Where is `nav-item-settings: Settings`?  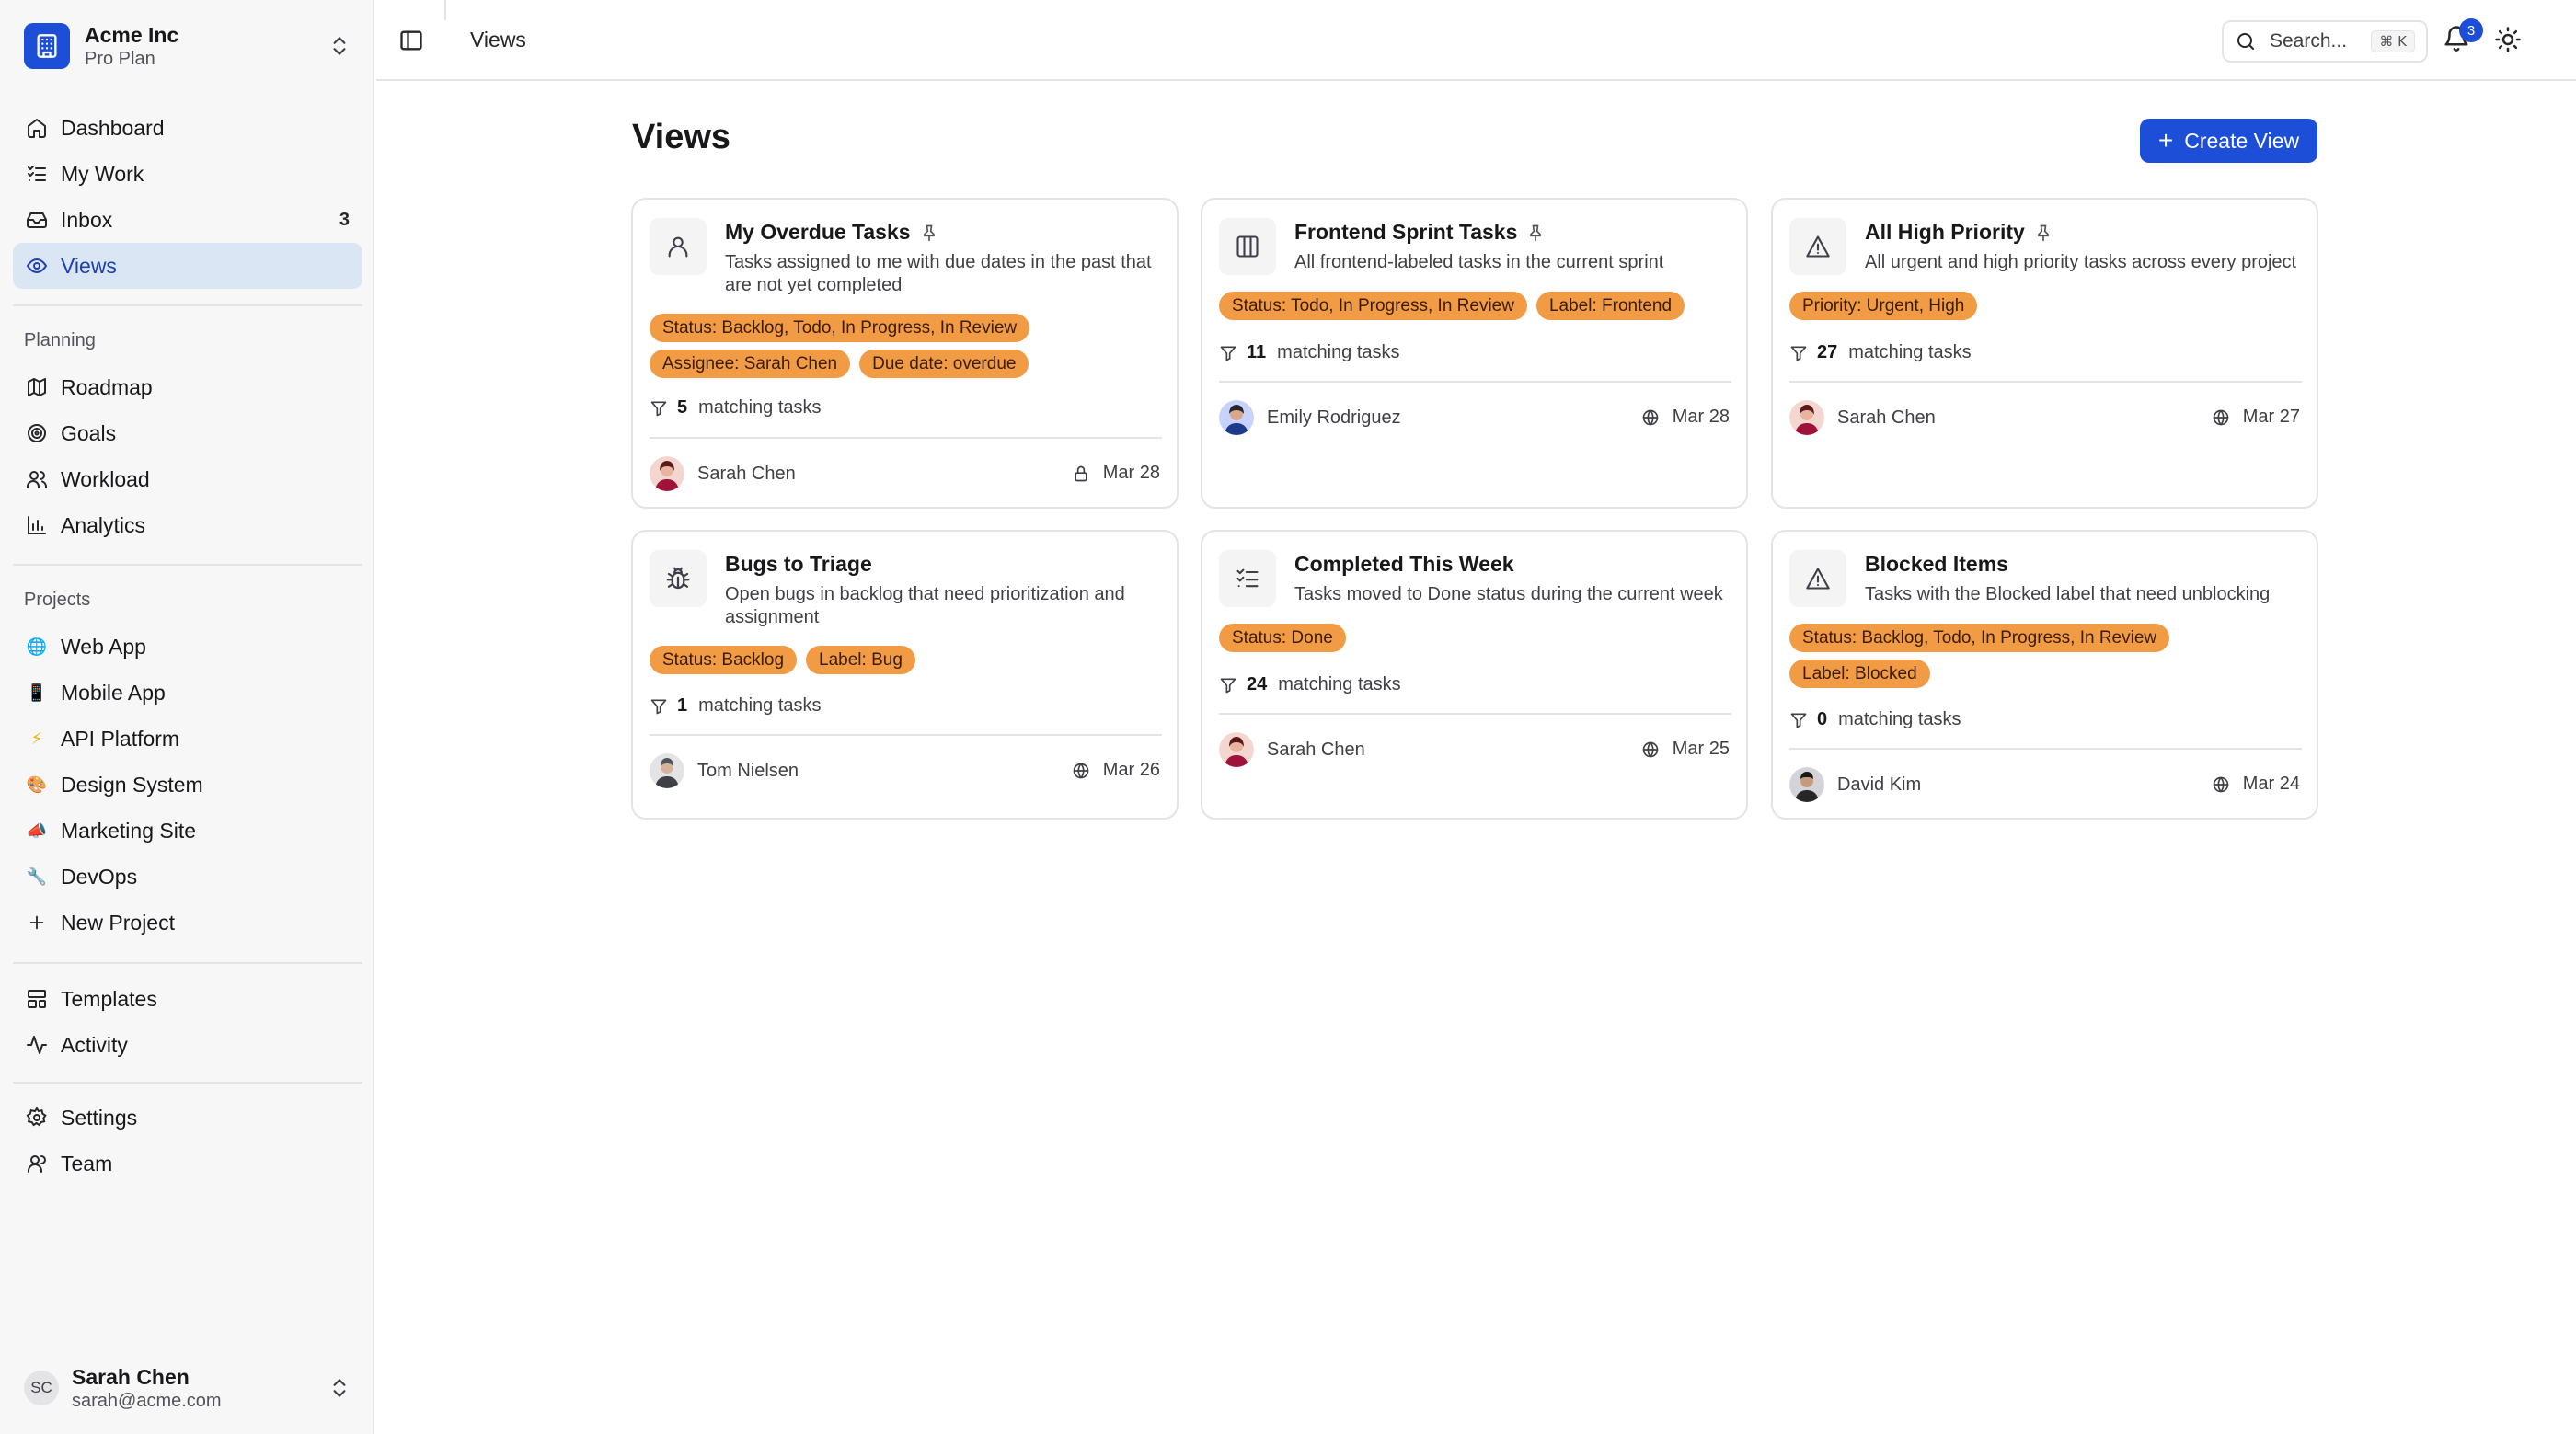 nav-item-settings: Settings is located at coordinates (187, 1118).